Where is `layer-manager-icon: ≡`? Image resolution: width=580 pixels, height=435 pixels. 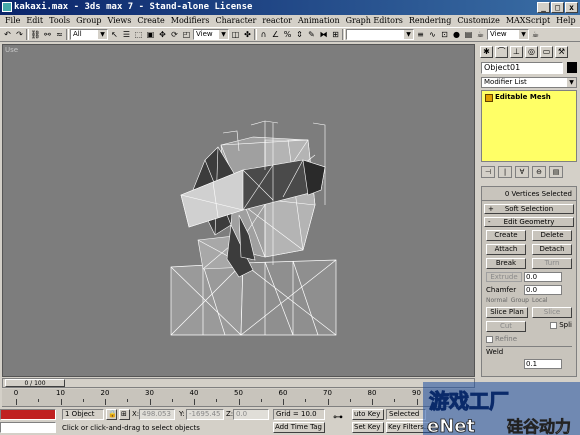
layer-manager-icon: ≡ is located at coordinates (420, 34).